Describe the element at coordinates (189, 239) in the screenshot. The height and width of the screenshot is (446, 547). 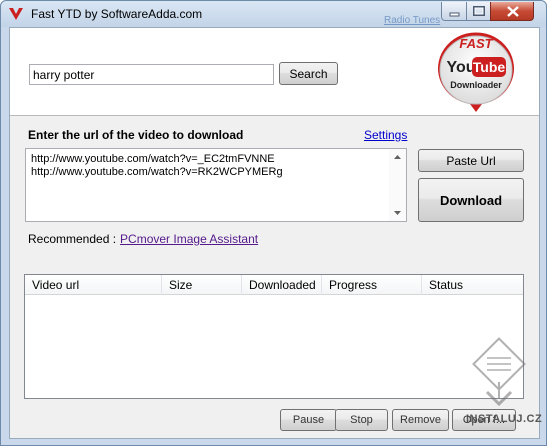
I see `recommended-link: PCmover Image Assistant` at that location.